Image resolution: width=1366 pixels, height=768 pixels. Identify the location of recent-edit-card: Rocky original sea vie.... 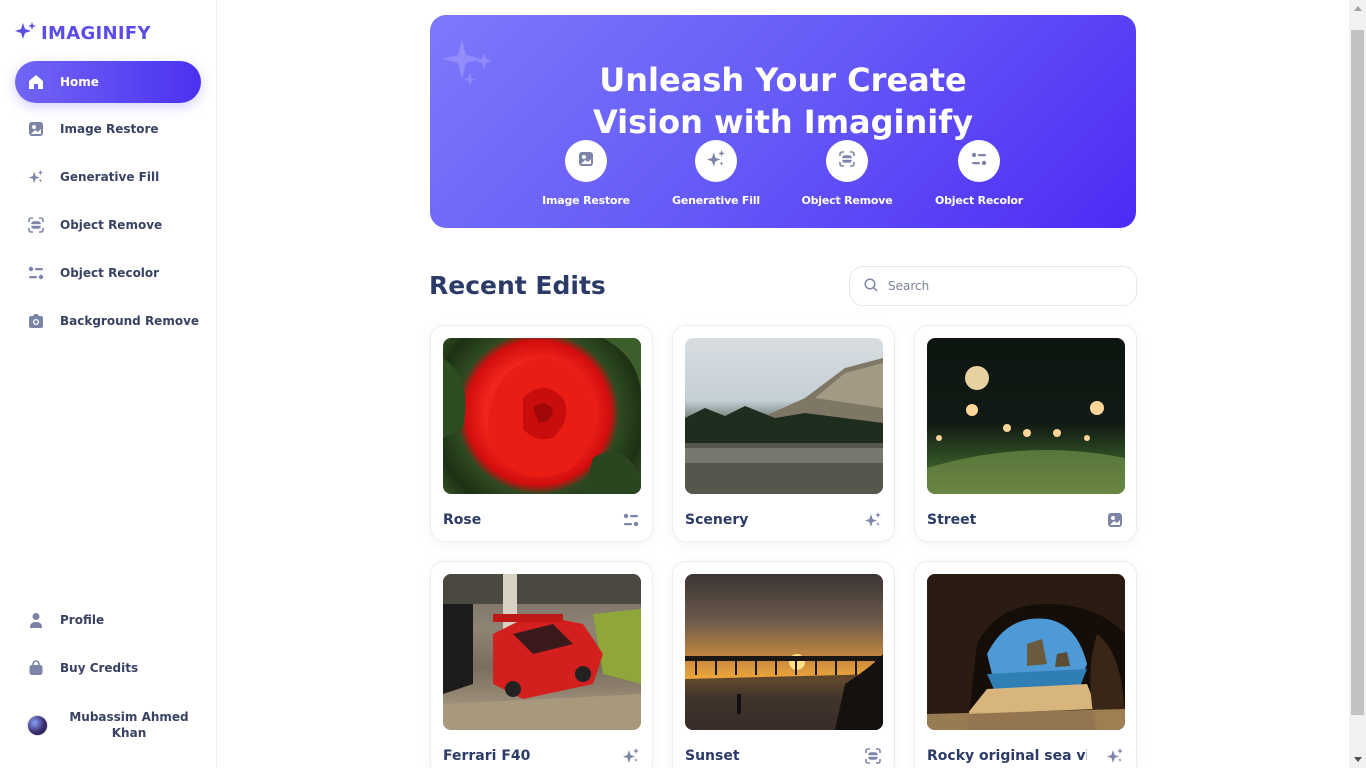
(1025, 664).